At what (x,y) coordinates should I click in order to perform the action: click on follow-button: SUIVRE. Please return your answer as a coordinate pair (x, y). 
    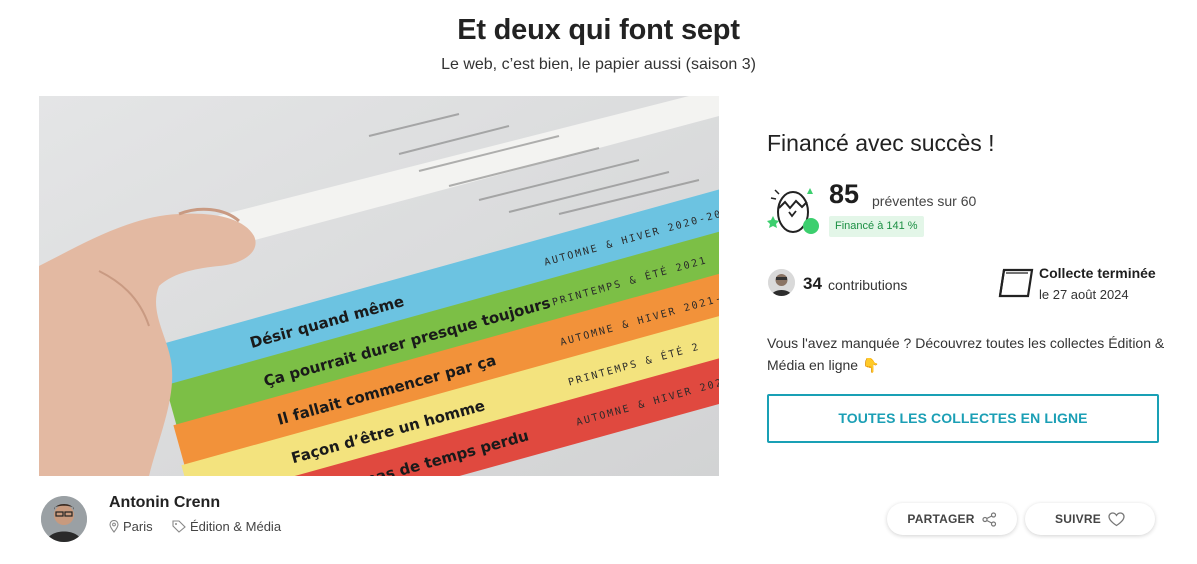
    Looking at the image, I should click on (1090, 519).